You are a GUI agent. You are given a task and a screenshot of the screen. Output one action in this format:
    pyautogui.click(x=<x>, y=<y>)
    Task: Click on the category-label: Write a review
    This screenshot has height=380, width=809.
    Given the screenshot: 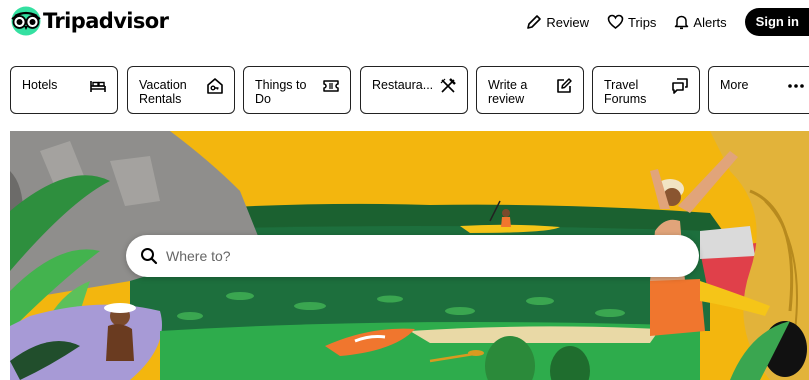 What is the action you would take?
    pyautogui.click(x=508, y=92)
    